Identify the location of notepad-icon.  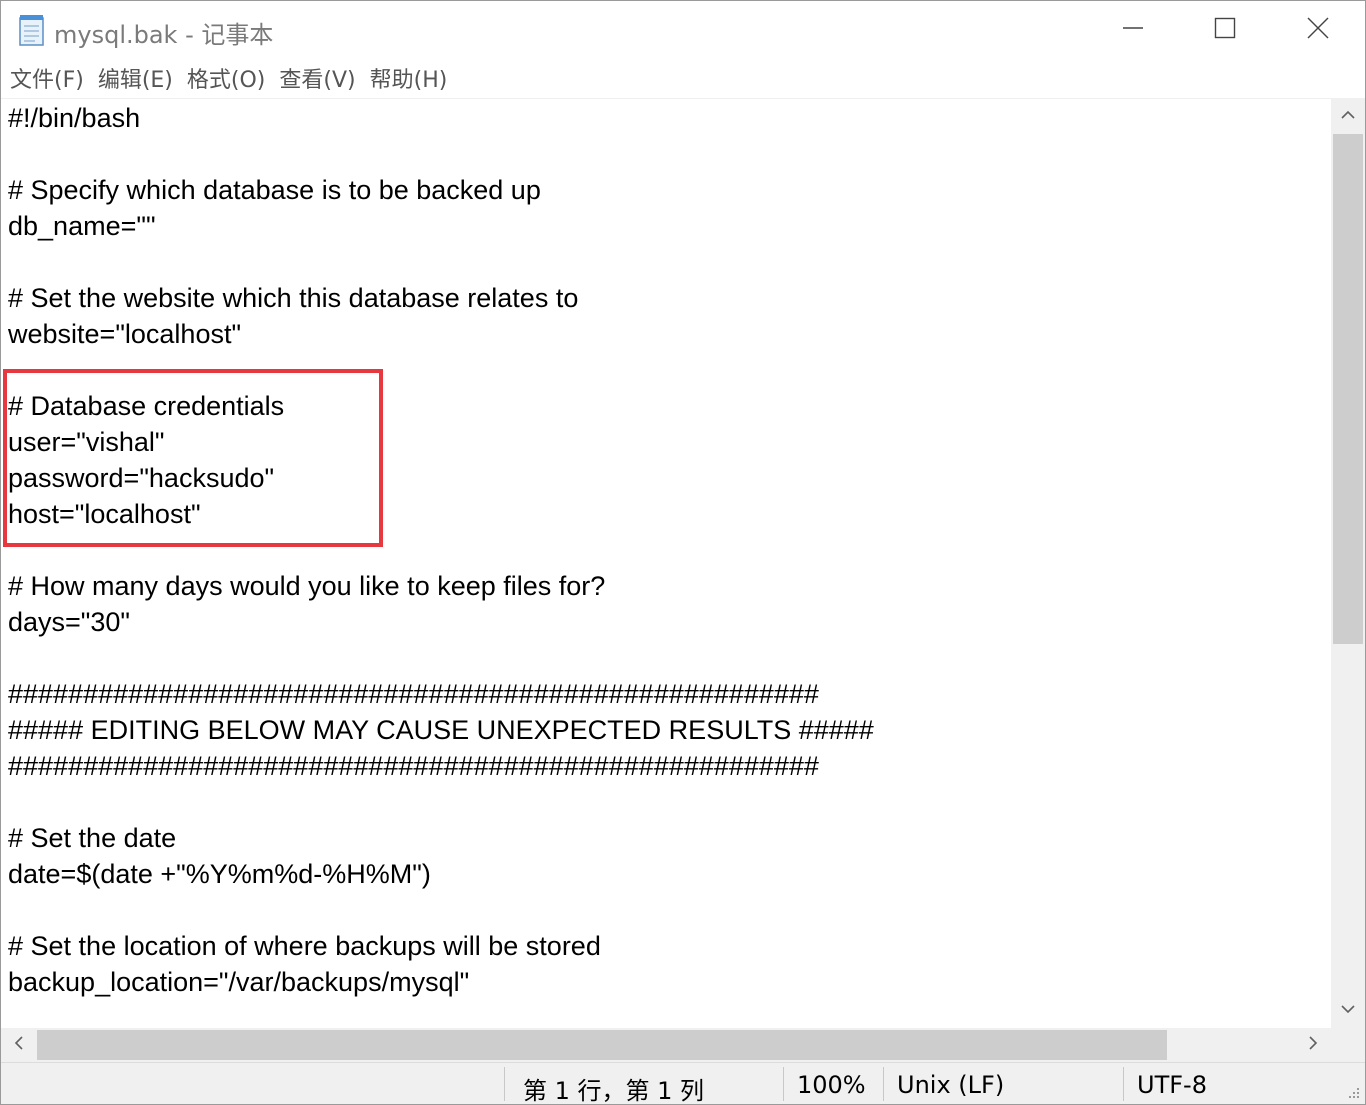
(32, 30).